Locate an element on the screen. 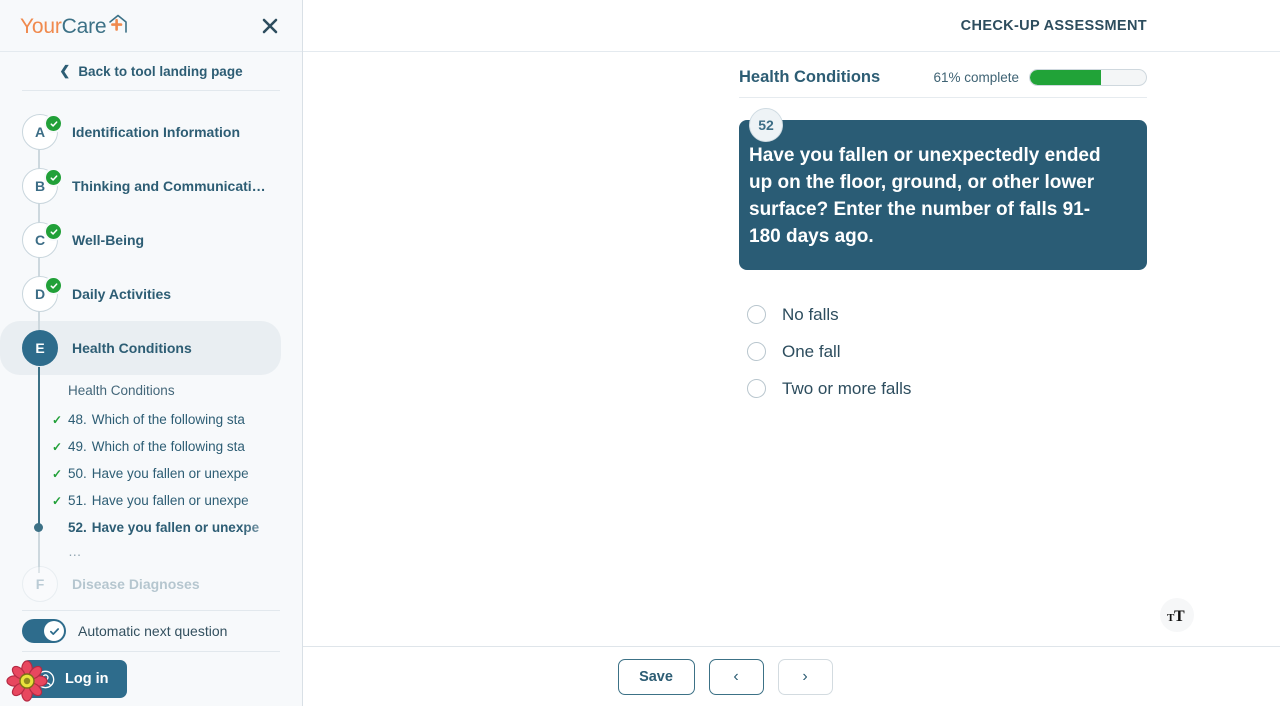 The height and width of the screenshot is (706, 1280). sidebar-step-f: F Disease Diagnoses is located at coordinates (151, 584).